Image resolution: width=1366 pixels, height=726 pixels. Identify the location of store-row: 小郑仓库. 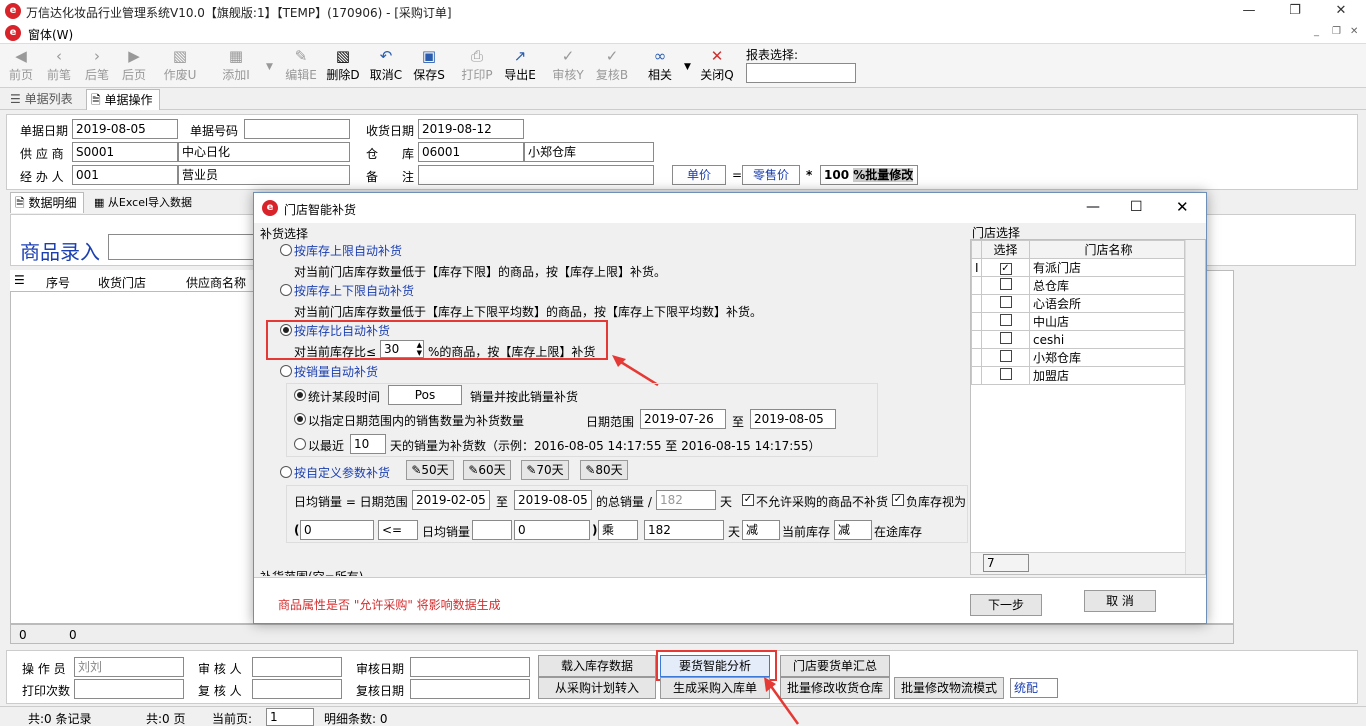
(1078, 357).